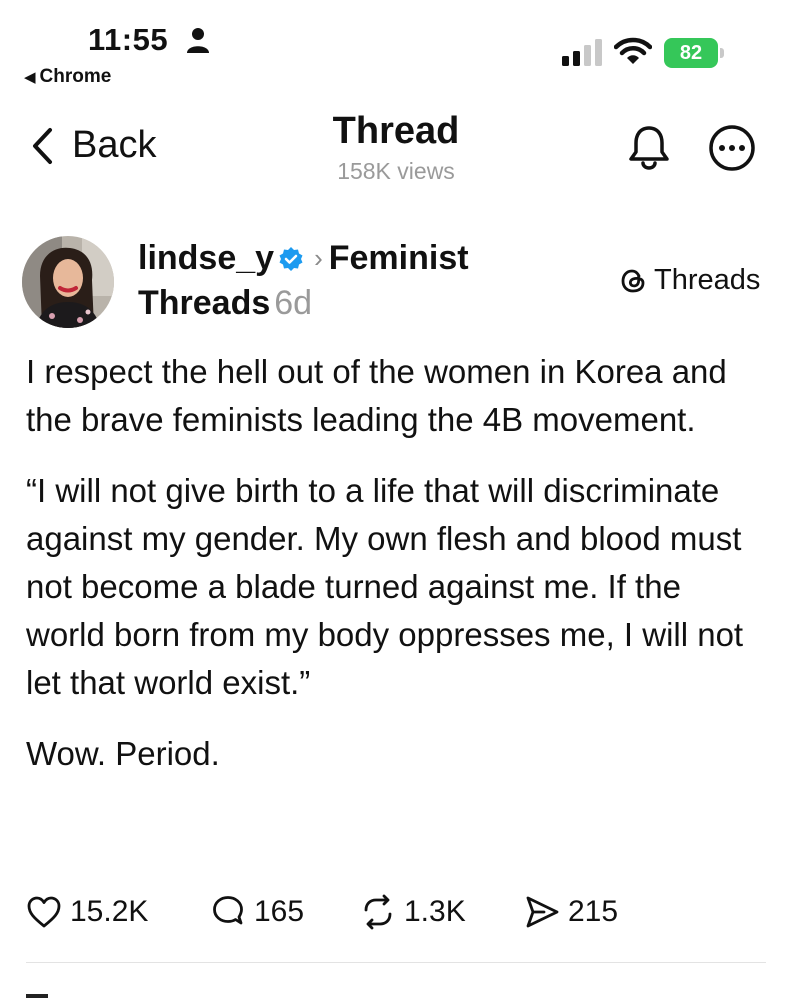  Describe the element at coordinates (633, 280) in the screenshot. I see `threads-logo-icon` at that location.